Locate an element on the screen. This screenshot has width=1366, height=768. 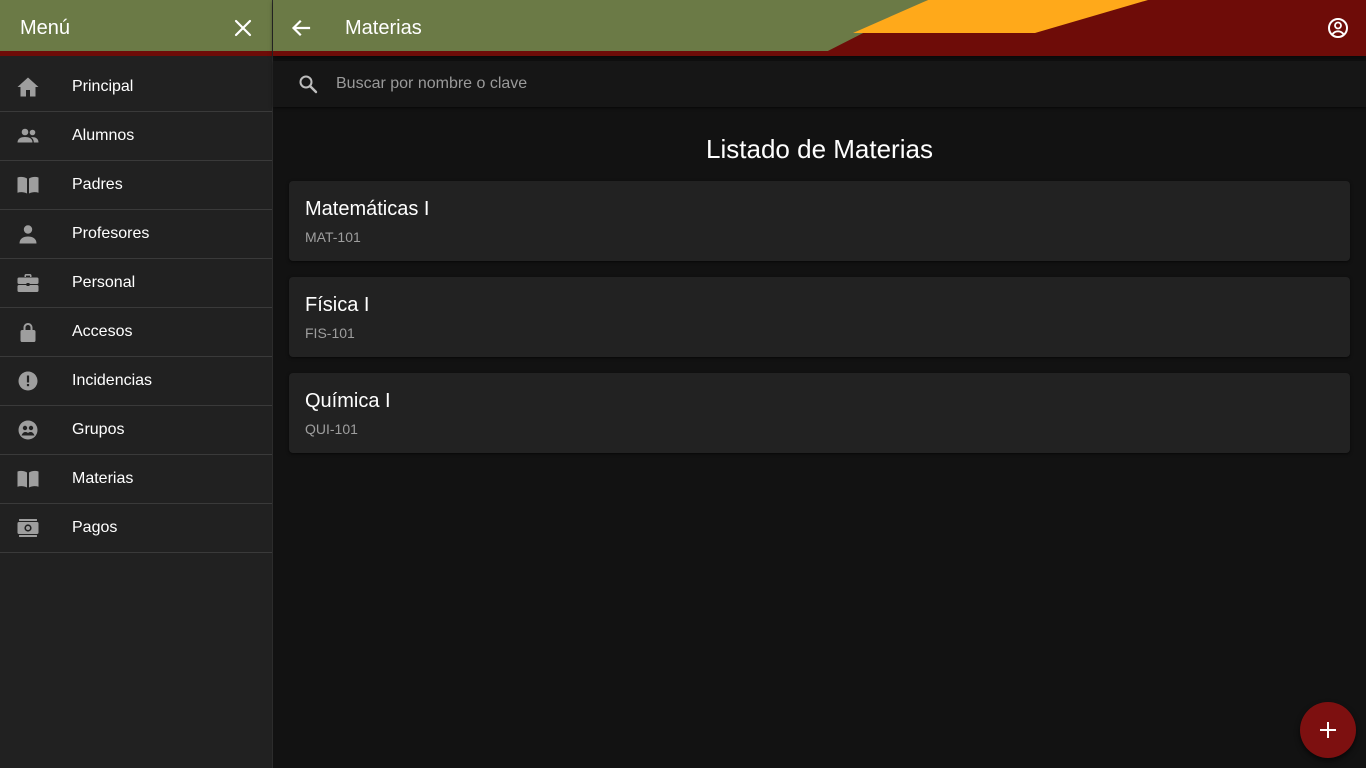
sidebar-item-label: Profesores is located at coordinates (111, 233).